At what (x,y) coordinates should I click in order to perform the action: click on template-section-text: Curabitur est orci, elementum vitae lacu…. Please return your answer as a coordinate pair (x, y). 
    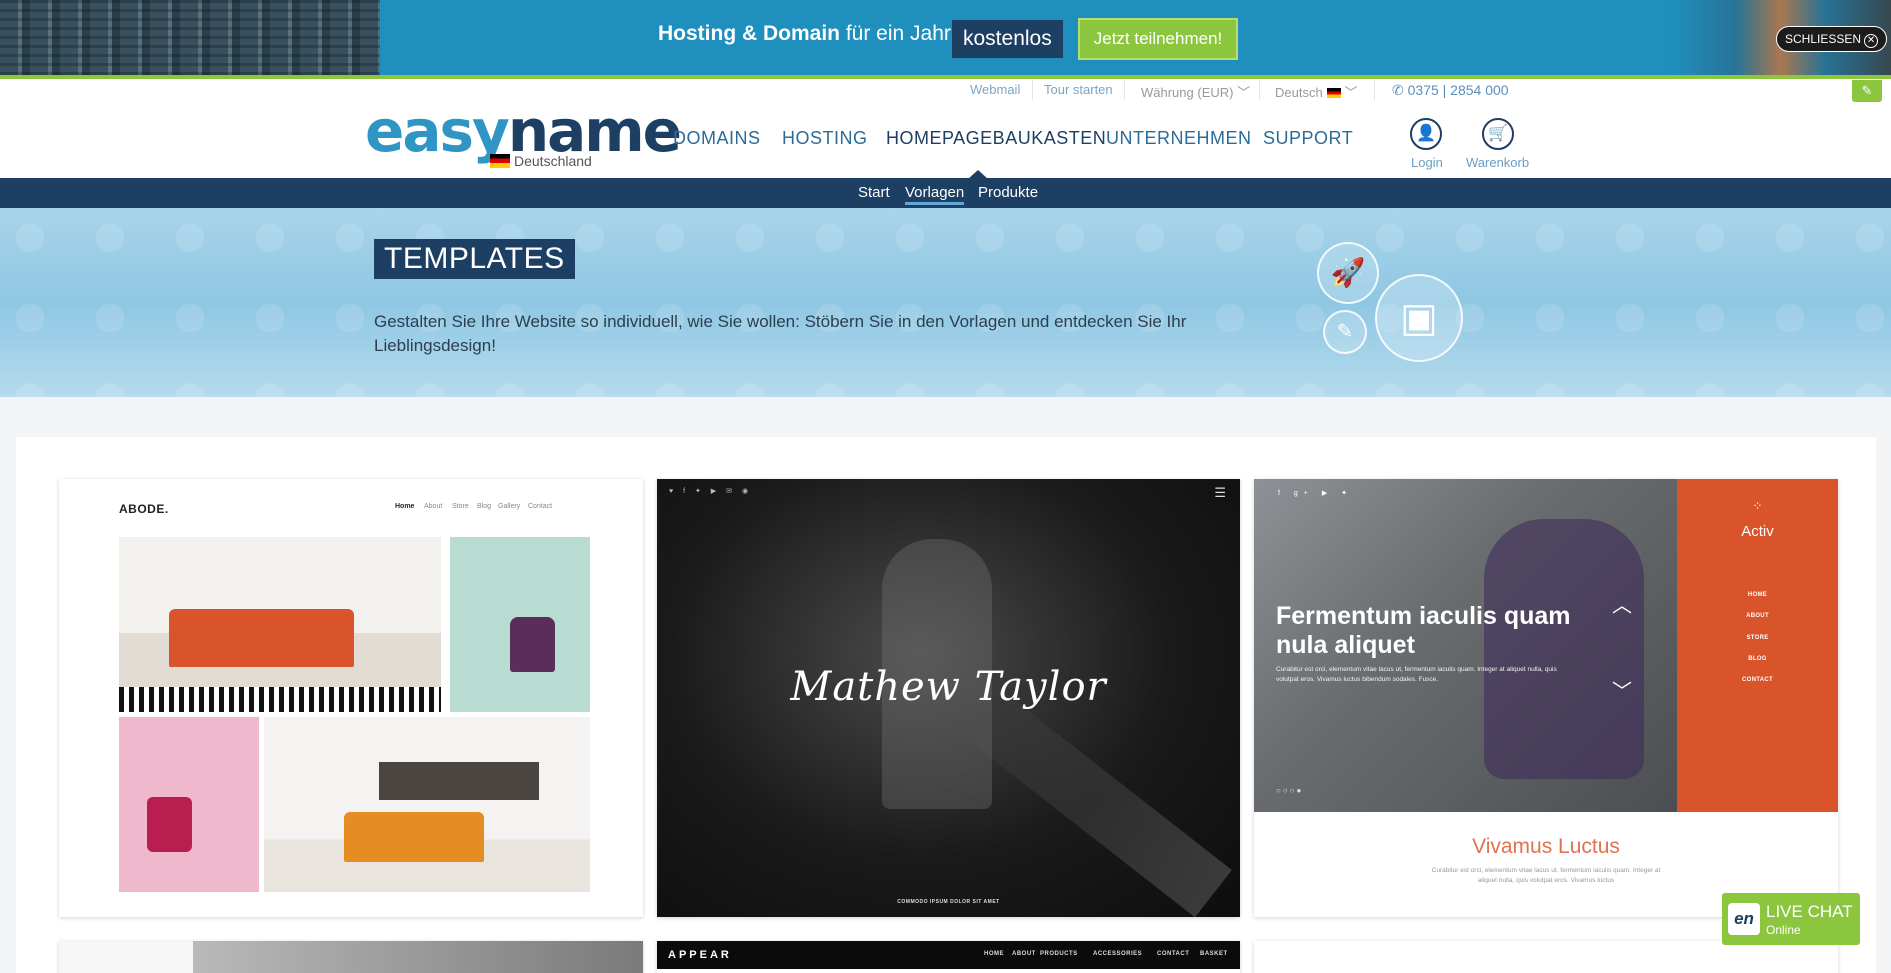
    Looking at the image, I should click on (1546, 875).